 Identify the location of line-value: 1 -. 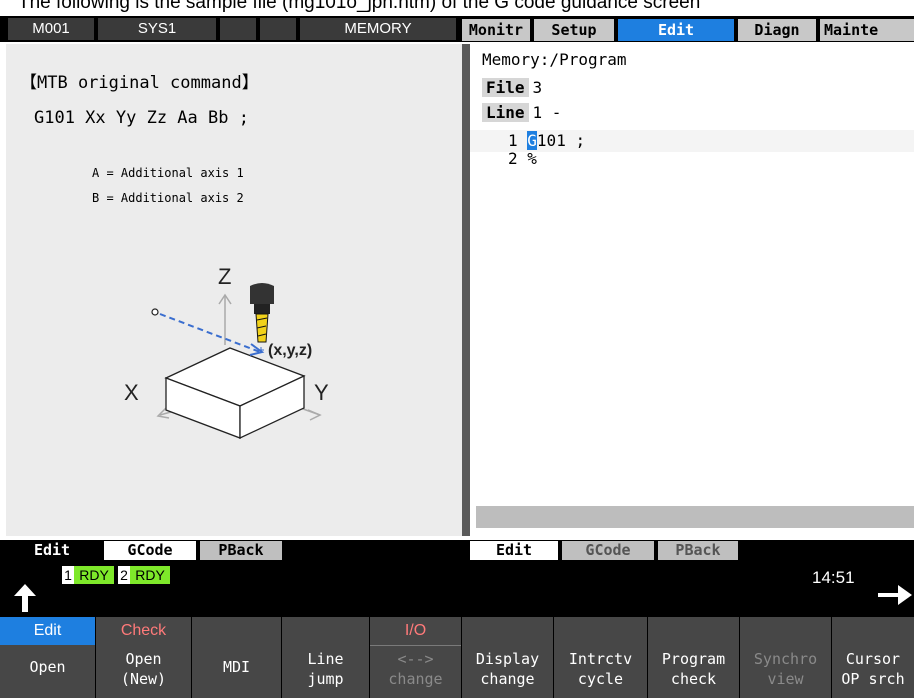
(547, 112).